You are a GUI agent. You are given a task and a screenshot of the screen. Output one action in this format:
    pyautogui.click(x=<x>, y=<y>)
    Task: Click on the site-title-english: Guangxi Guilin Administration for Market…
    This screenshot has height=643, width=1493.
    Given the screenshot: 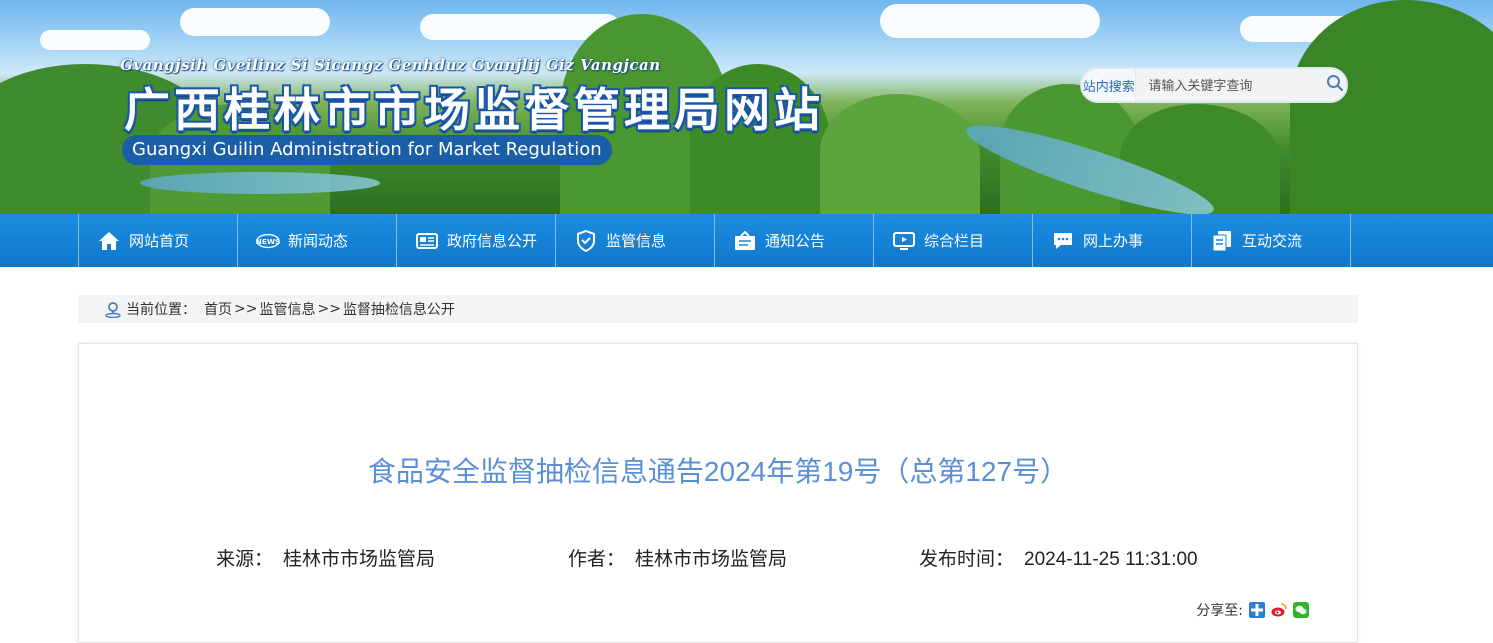 What is the action you would take?
    pyautogui.click(x=367, y=150)
    